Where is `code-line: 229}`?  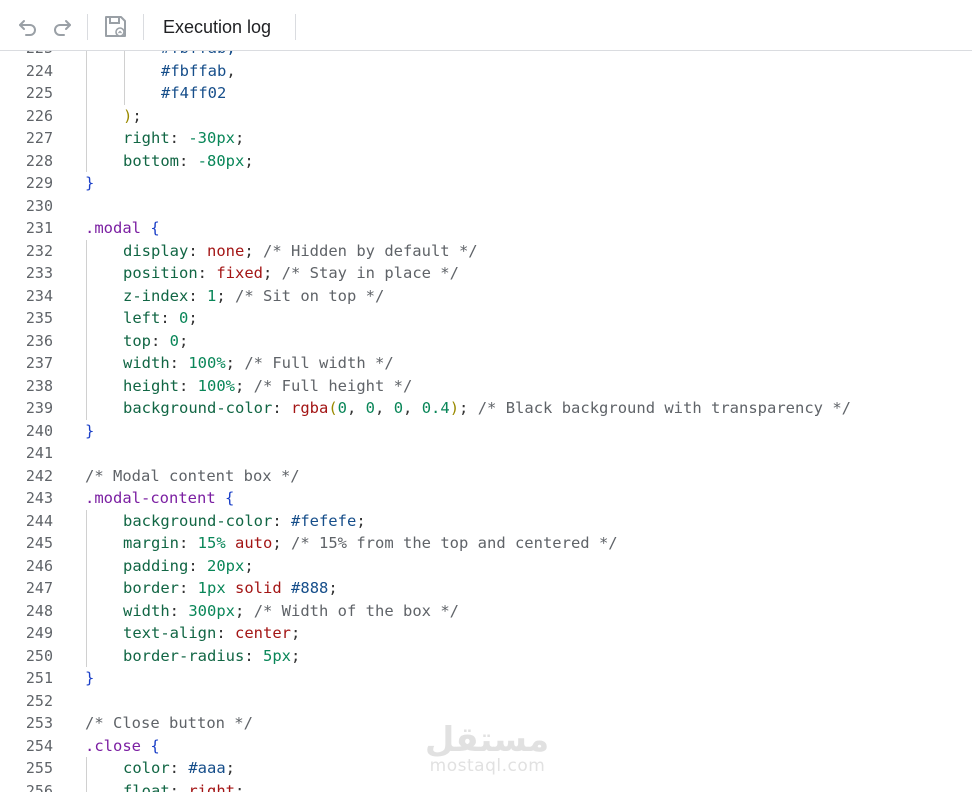
code-line: 229} is located at coordinates (486, 183).